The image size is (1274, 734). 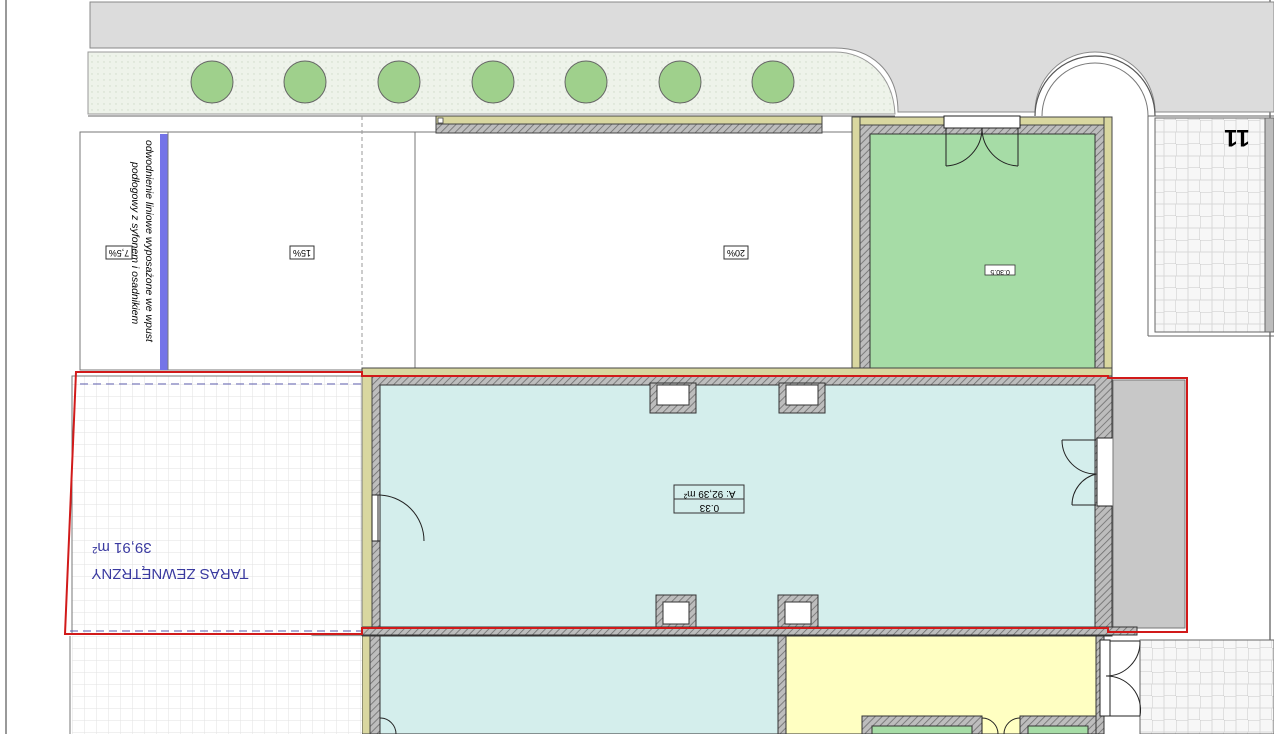 I want to click on slope-value: 15%, so click(x=302, y=253).